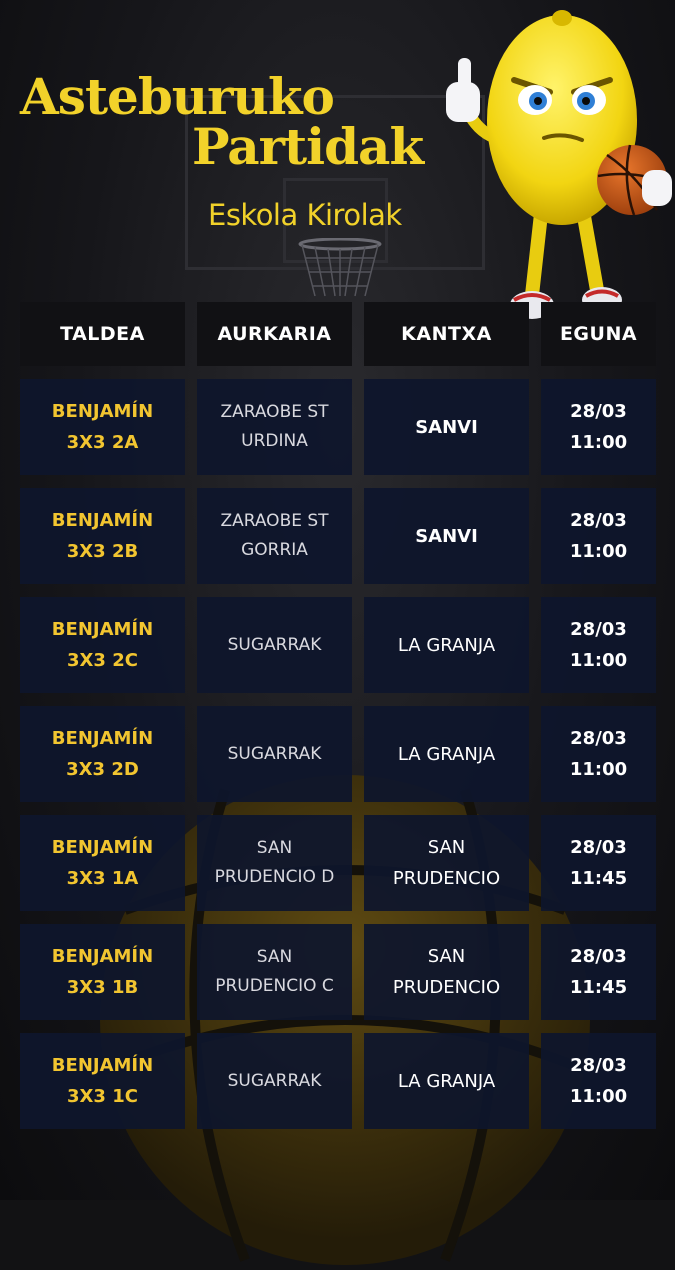  What do you see at coordinates (102, 987) in the screenshot?
I see `cell-text-line: 3X3 1B` at bounding box center [102, 987].